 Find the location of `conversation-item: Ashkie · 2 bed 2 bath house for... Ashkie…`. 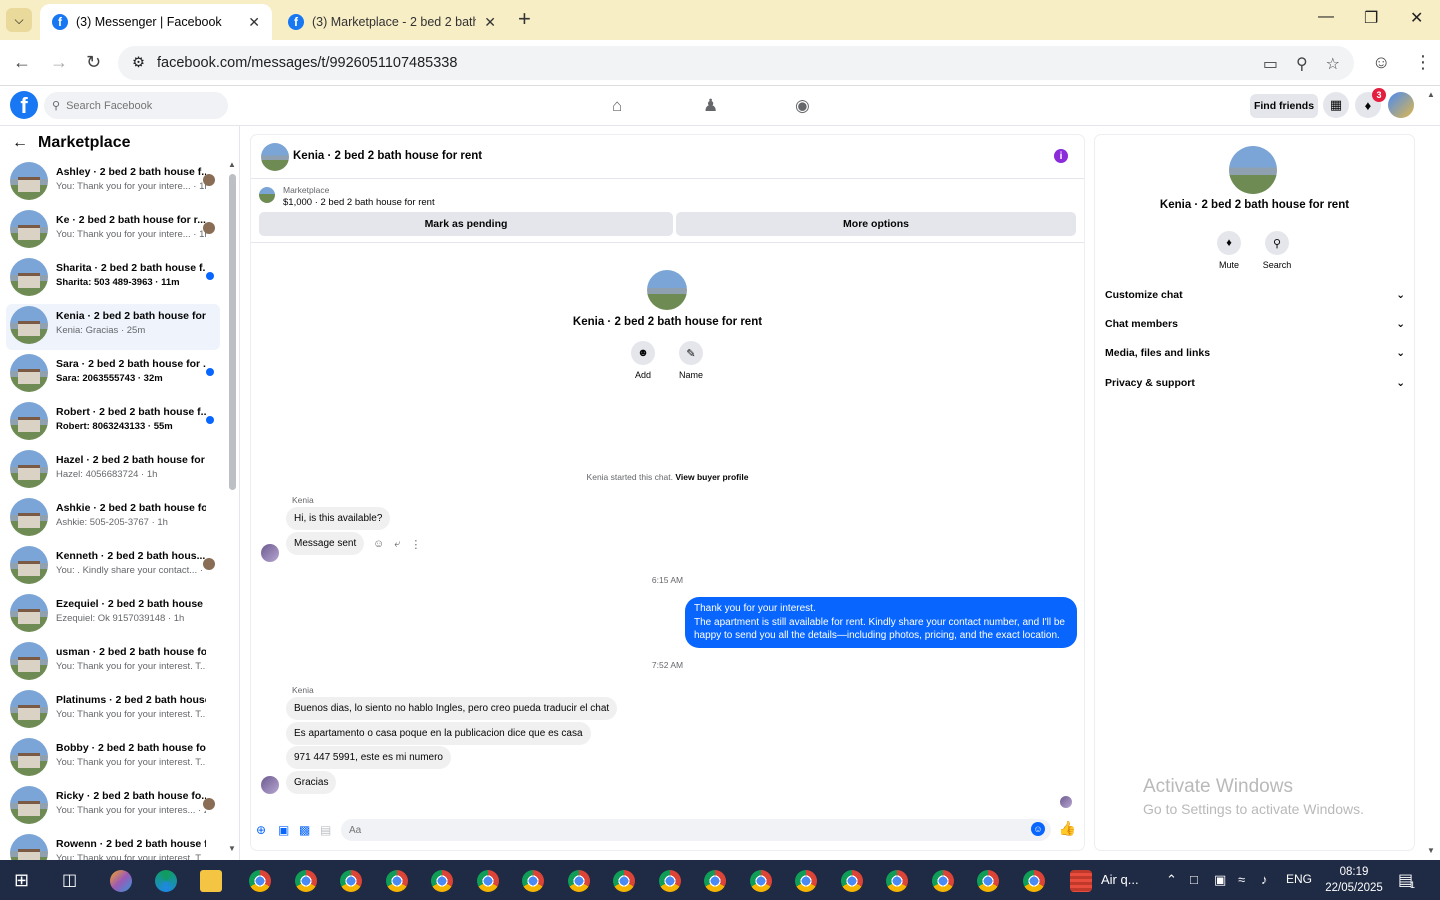

conversation-item: Ashkie · 2 bed 2 bath house for... Ashkie… is located at coordinates (113, 519).